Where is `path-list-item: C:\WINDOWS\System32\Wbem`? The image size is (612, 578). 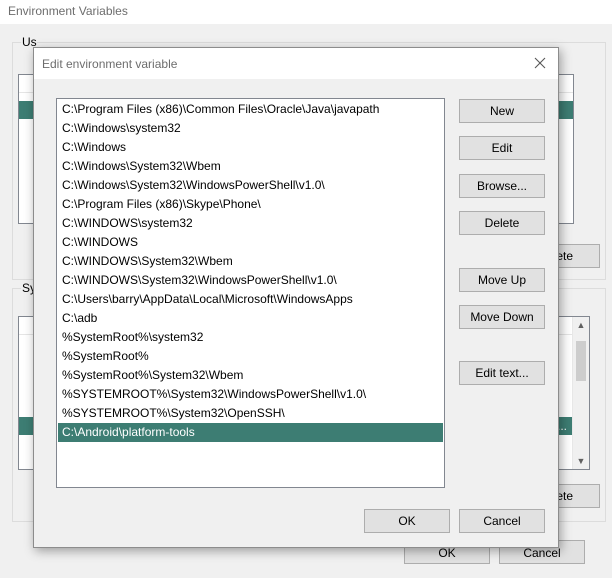 path-list-item: C:\WINDOWS\System32\Wbem is located at coordinates (250, 261).